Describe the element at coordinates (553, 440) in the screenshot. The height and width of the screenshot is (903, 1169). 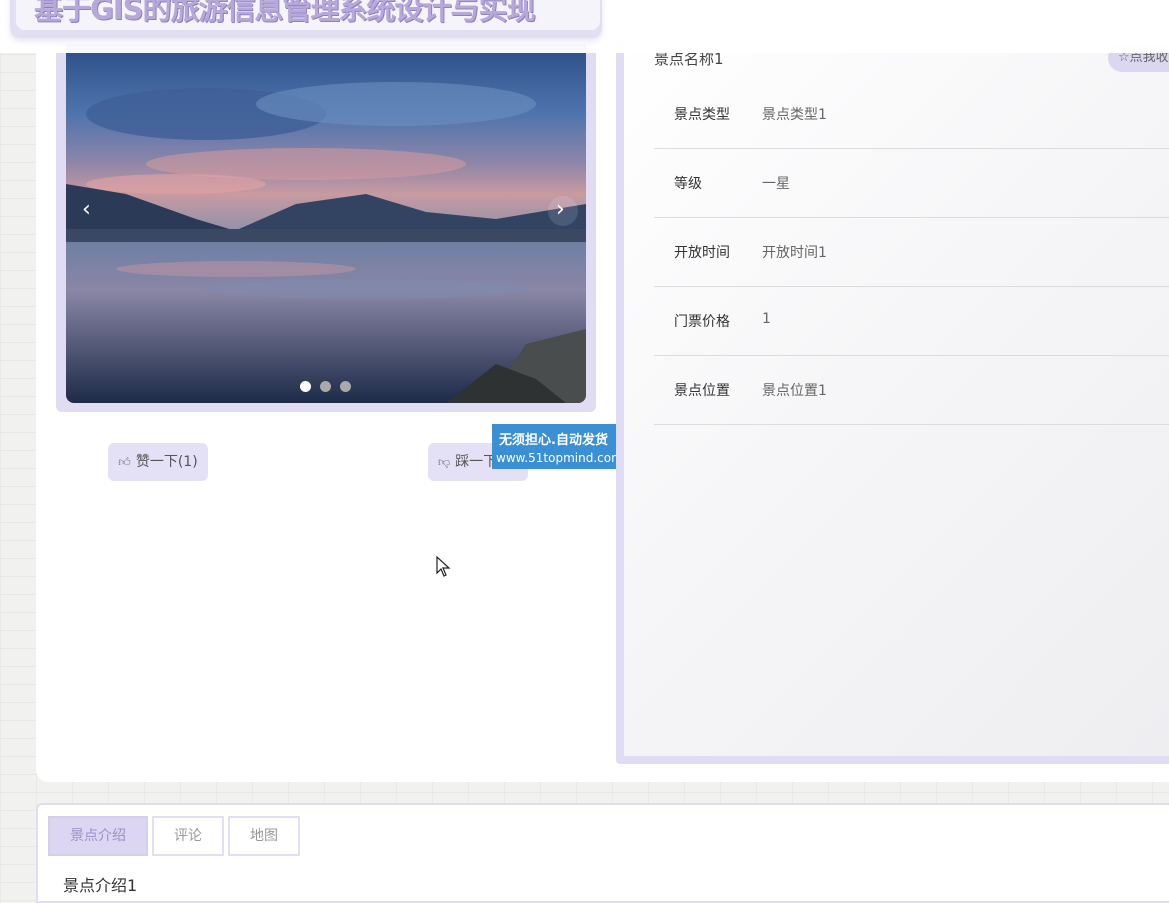
I see `watermark-line1: 无须担心.自动发货` at that location.